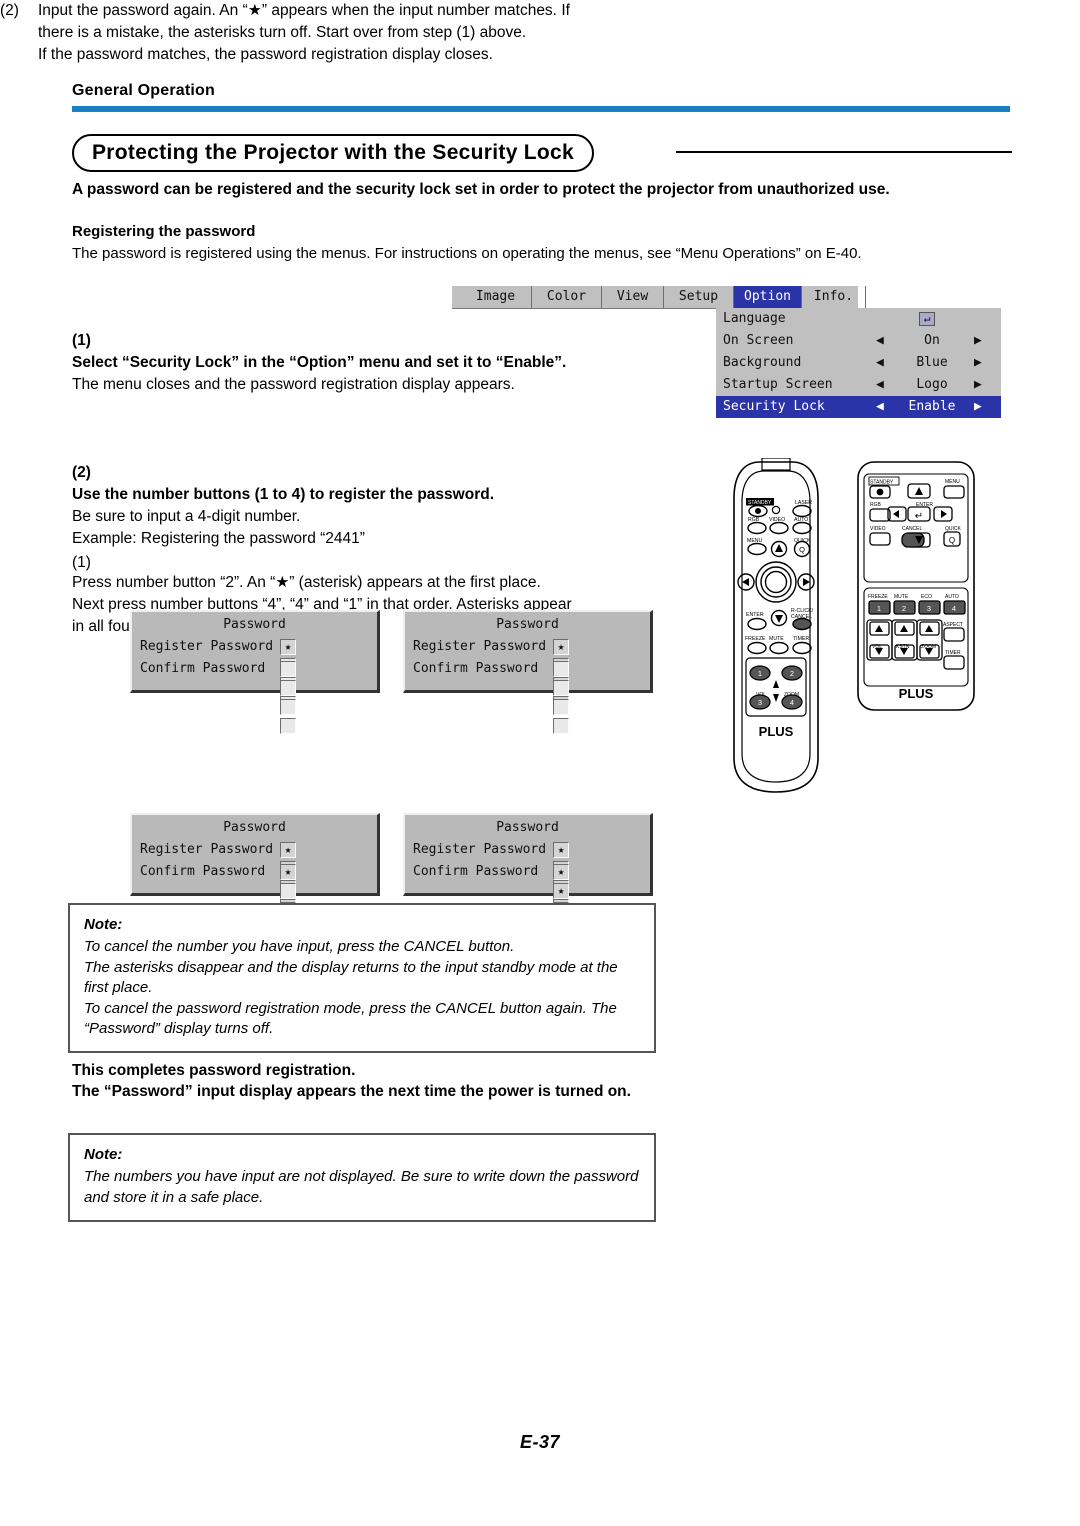  What do you see at coordinates (541, 109) in the screenshot?
I see `header-rule` at bounding box center [541, 109].